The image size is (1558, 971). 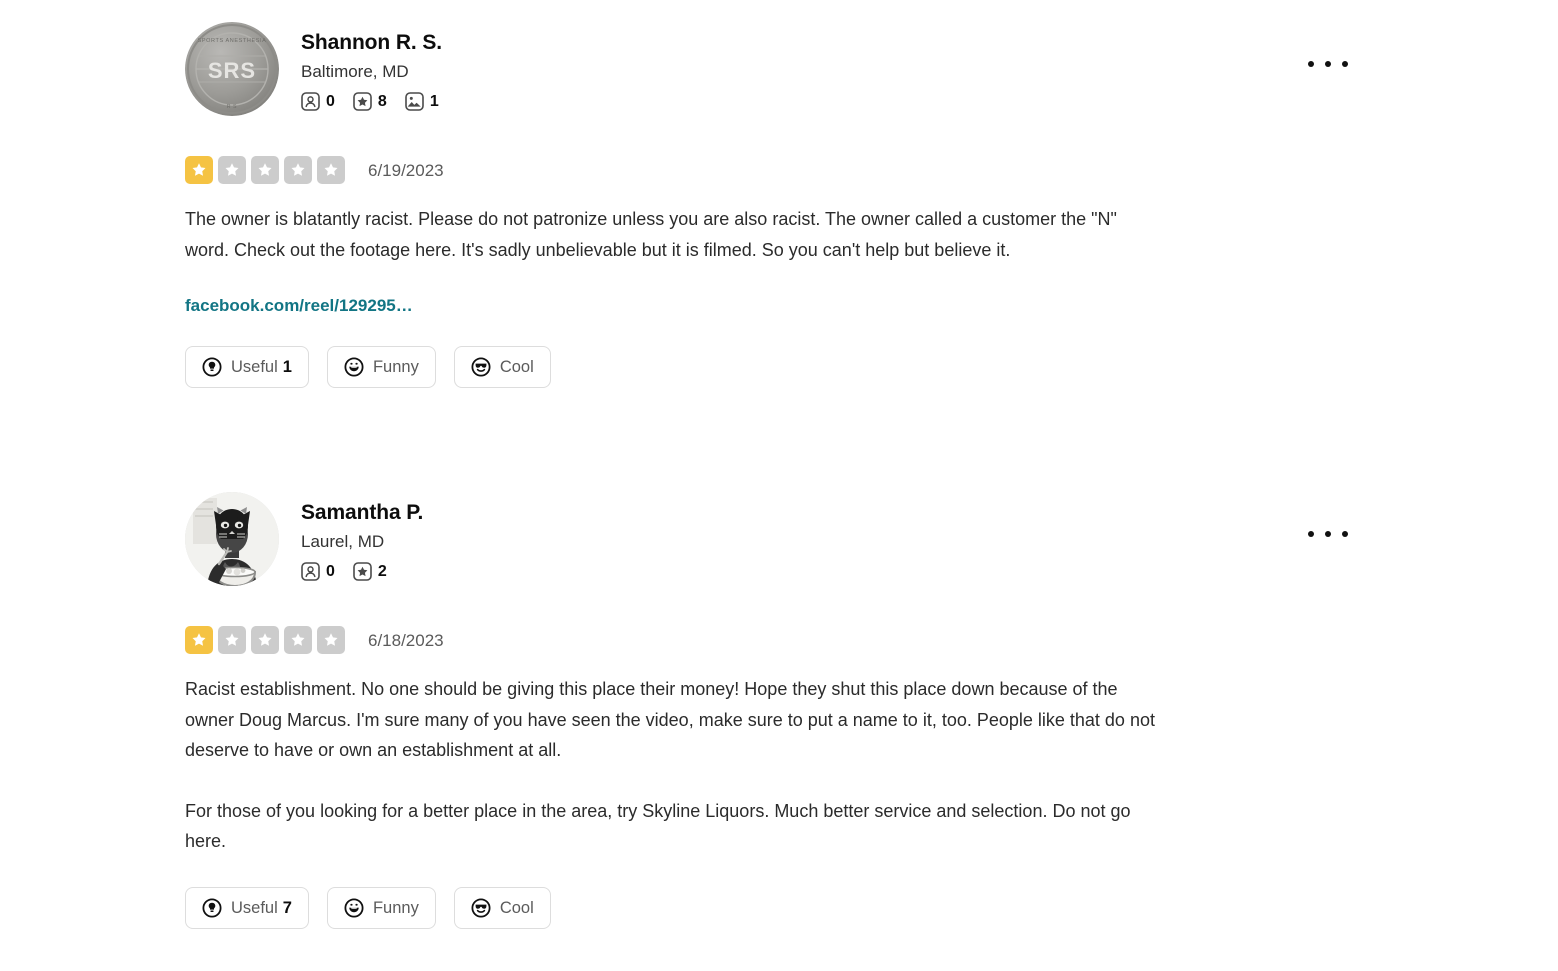 I want to click on svg-text: SRS, so click(x=232, y=70).